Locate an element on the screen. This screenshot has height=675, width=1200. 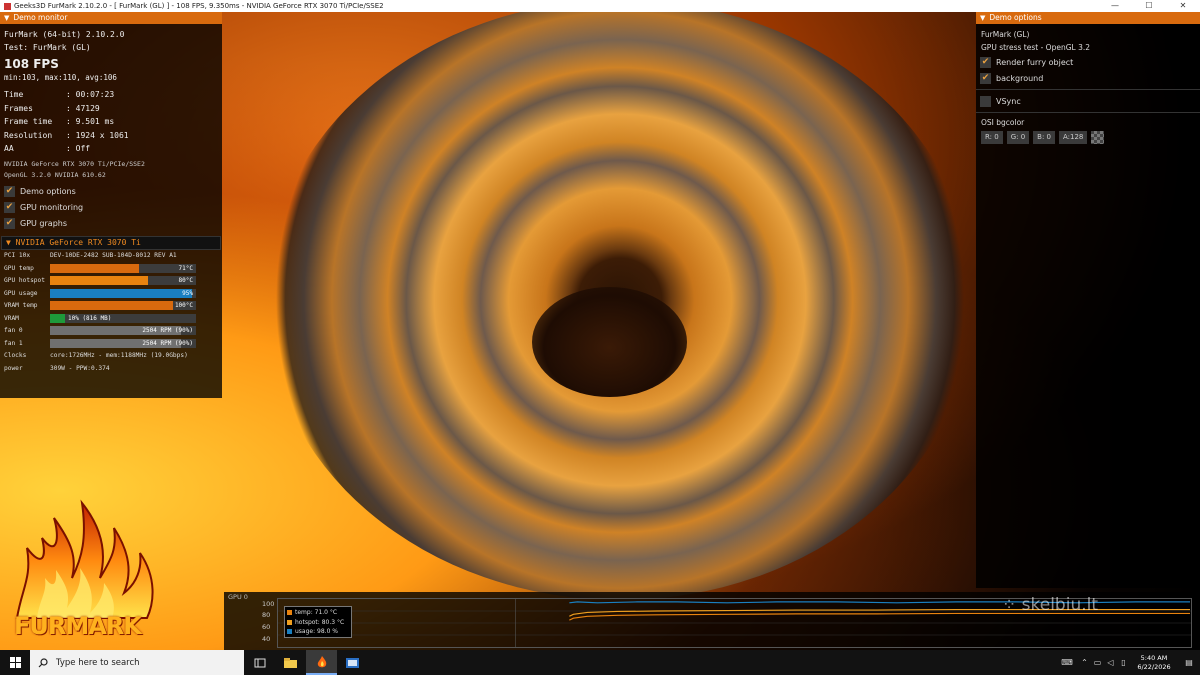
maximize-button: ☐ is located at coordinates (1149, 6).